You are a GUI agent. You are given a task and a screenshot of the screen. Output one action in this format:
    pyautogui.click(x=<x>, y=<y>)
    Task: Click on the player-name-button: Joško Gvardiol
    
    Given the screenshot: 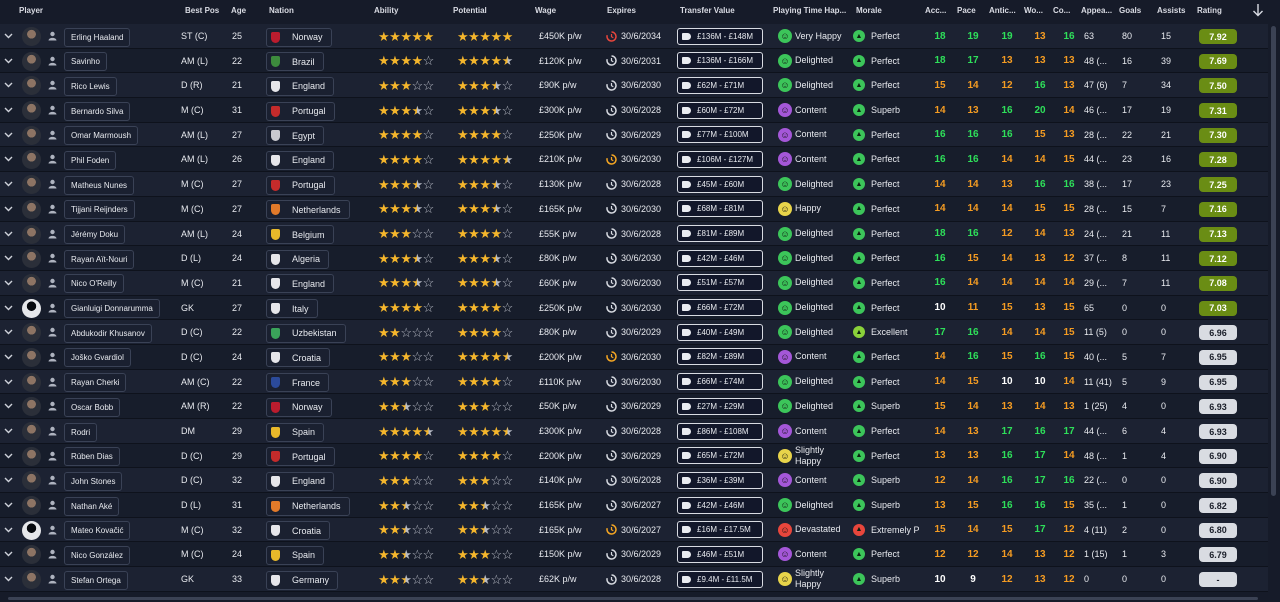 What is the action you would take?
    pyautogui.click(x=97, y=358)
    